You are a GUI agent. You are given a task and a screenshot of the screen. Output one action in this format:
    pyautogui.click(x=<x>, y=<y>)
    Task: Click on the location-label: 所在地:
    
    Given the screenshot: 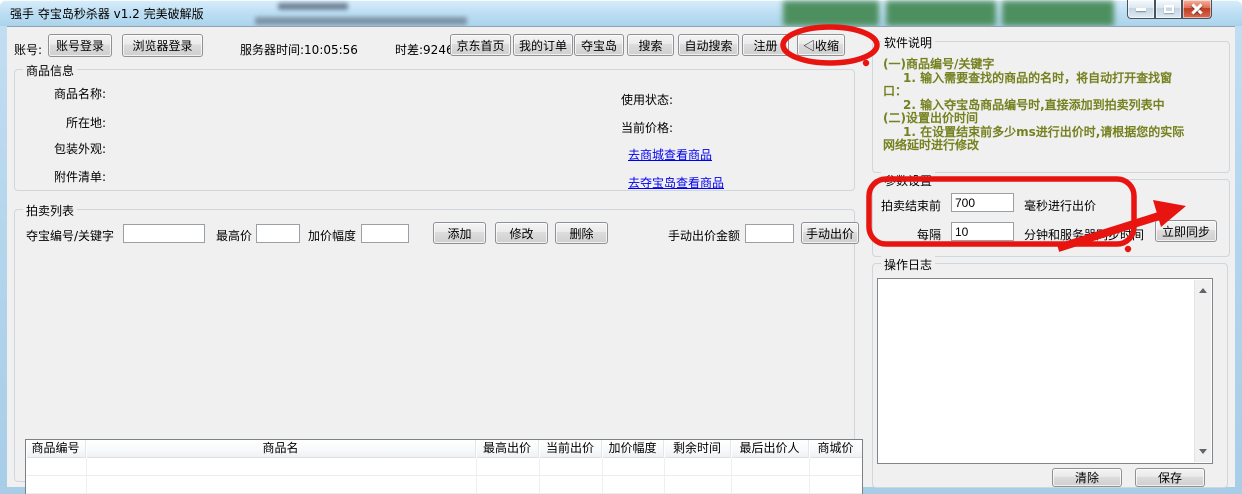 What is the action you would take?
    pyautogui.click(x=85, y=123)
    